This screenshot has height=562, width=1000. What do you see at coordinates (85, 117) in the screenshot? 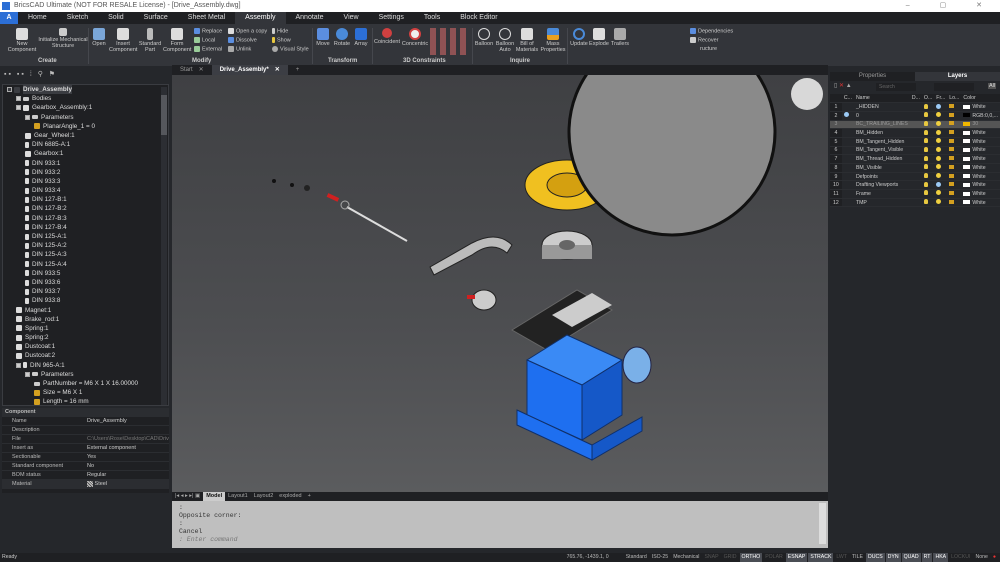
I see `tree-node: Parameters` at bounding box center [85, 117].